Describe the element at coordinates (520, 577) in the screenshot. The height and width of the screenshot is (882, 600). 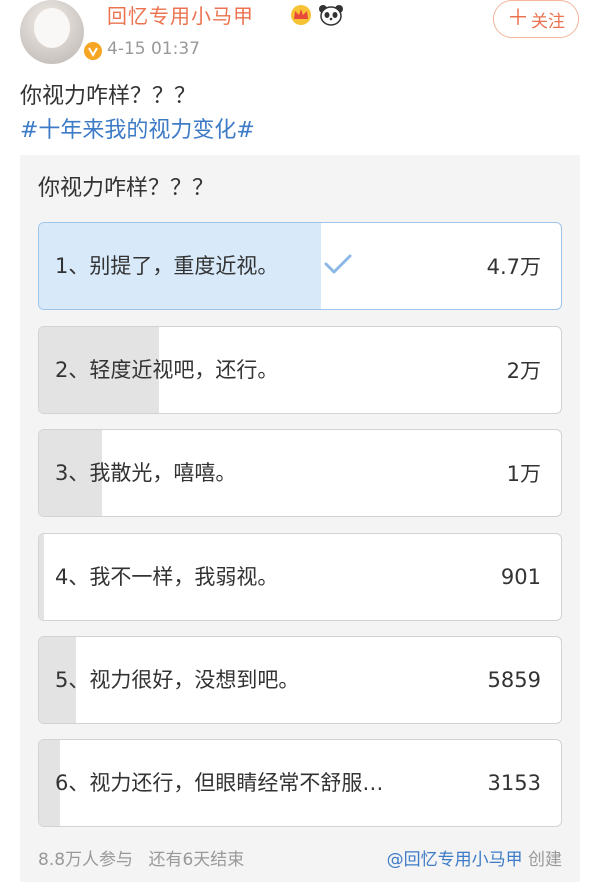
I see `poll-option-count: 901` at that location.